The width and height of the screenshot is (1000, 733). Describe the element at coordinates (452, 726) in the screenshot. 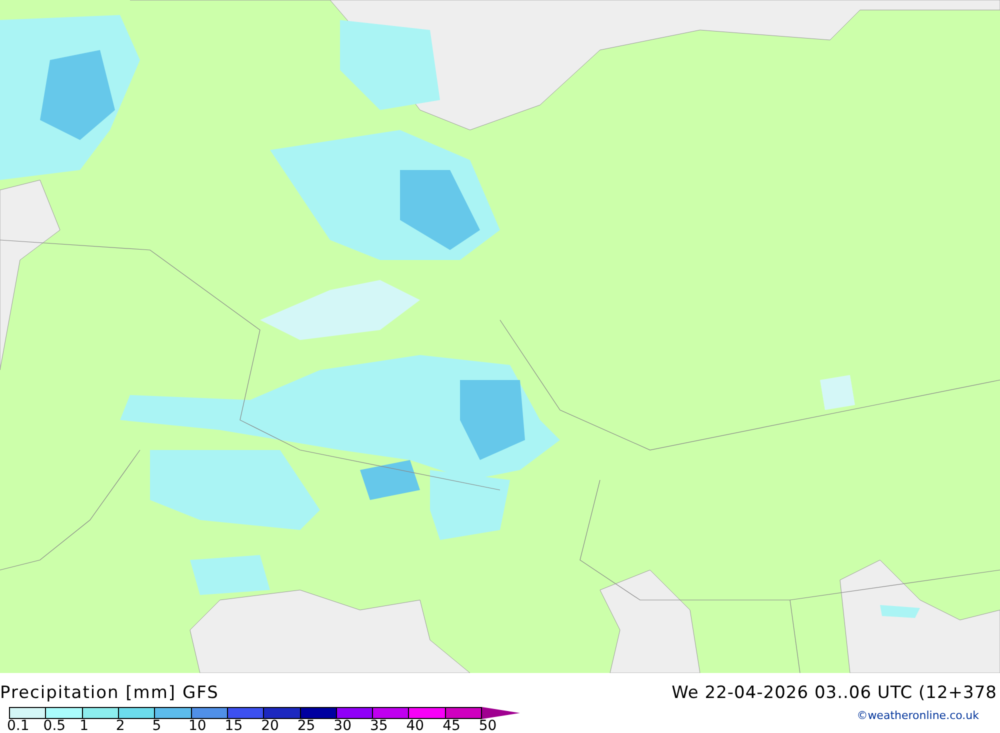

I see `scale-label: 45` at that location.